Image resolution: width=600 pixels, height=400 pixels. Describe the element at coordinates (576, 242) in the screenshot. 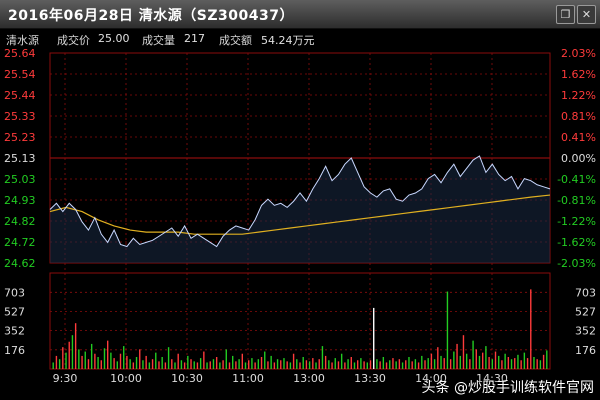

I see `percent-tick-label: -1.62%` at that location.